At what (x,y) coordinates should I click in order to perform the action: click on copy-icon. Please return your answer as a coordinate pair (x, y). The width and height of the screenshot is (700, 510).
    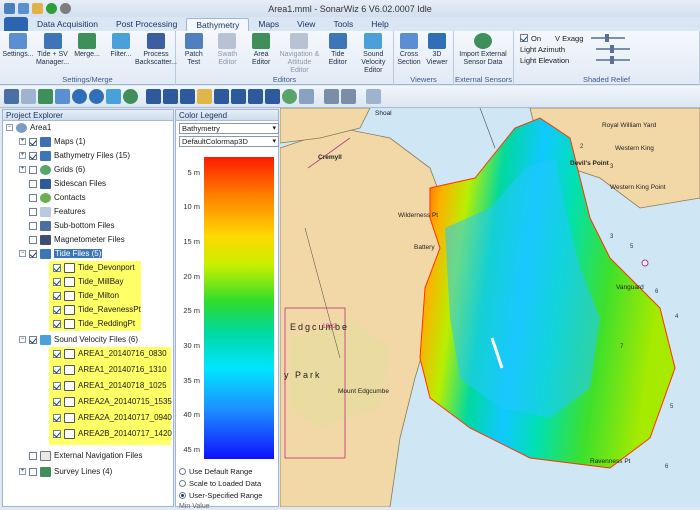
    Looking at the image, I should click on (28, 96).